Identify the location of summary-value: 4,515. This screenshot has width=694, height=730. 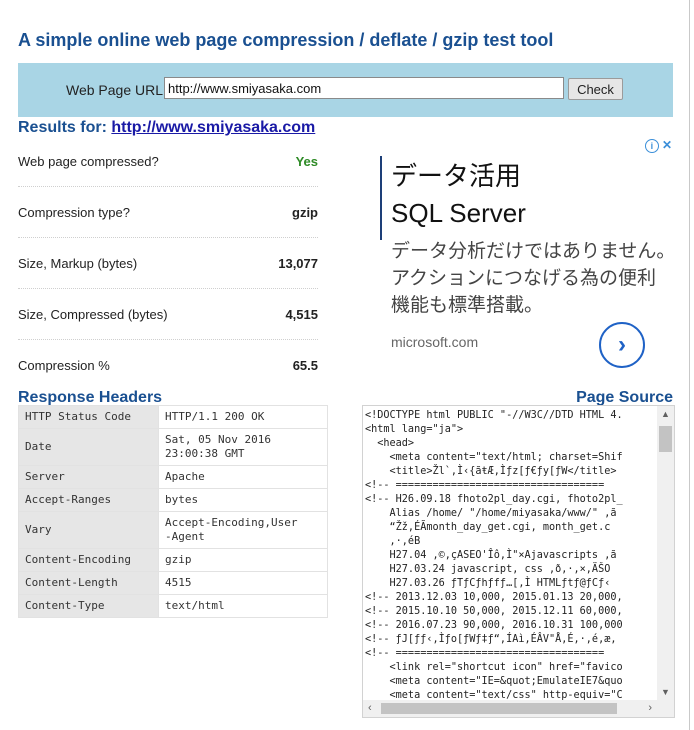
(301, 314).